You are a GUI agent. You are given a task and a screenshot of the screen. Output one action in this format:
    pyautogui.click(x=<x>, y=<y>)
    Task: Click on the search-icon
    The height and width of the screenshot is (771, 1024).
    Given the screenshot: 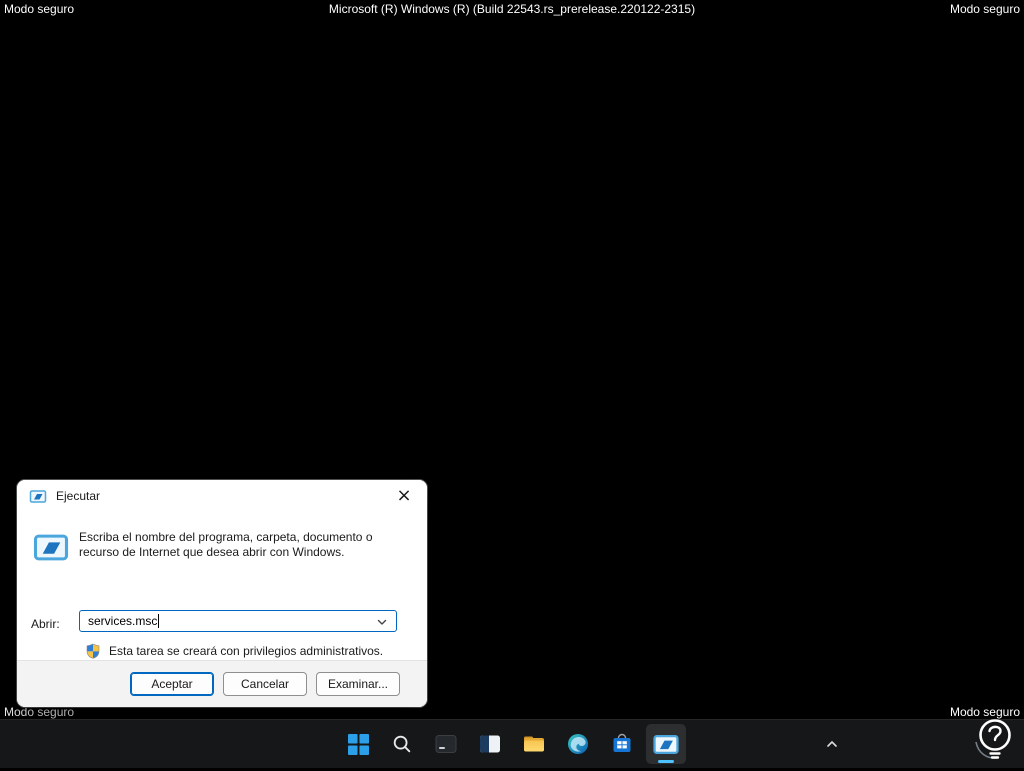 What is the action you would take?
    pyautogui.click(x=402, y=744)
    